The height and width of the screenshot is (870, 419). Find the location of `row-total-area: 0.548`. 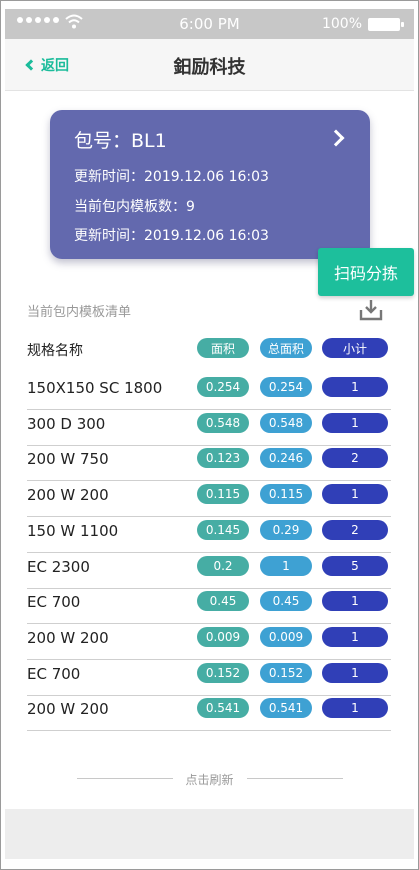

row-total-area: 0.548 is located at coordinates (286, 422).